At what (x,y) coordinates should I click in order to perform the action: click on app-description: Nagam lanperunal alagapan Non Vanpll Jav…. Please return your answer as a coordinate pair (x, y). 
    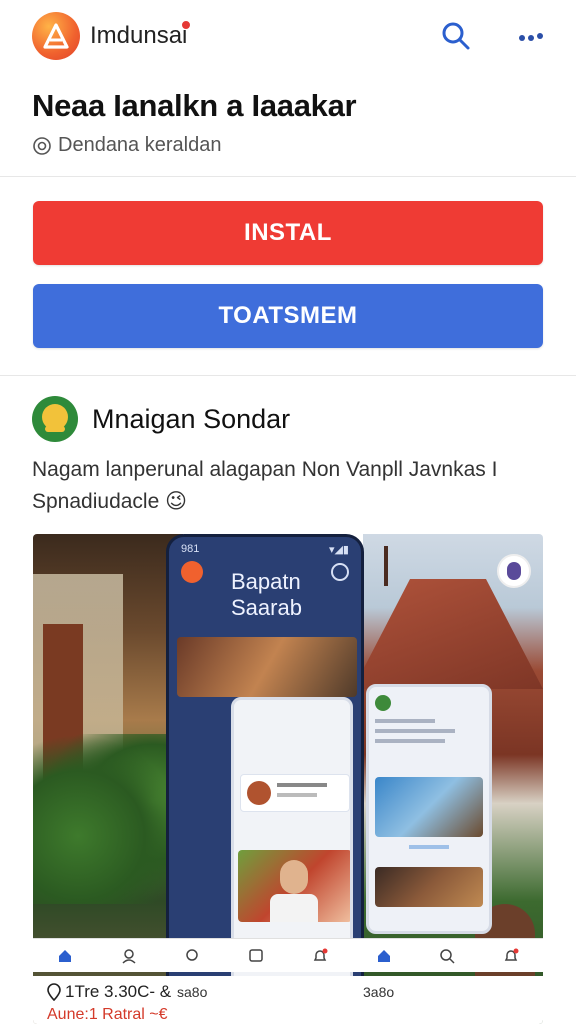
    Looking at the image, I should click on (265, 485).